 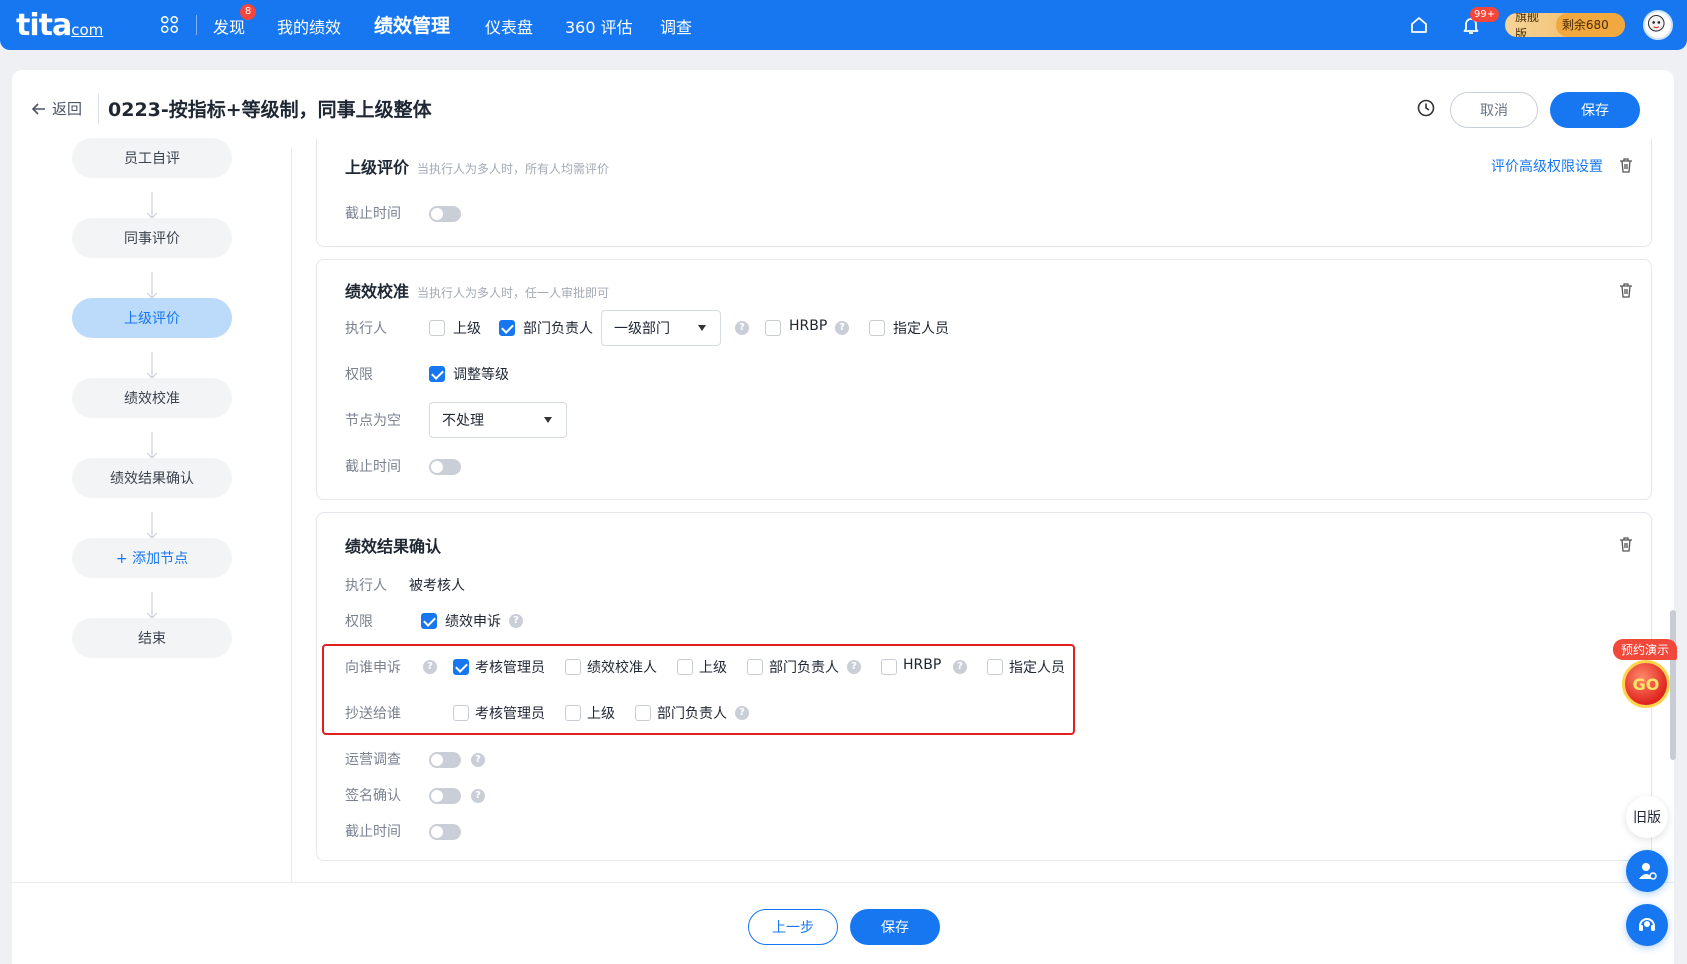 I want to click on user-avatar, so click(x=1658, y=25).